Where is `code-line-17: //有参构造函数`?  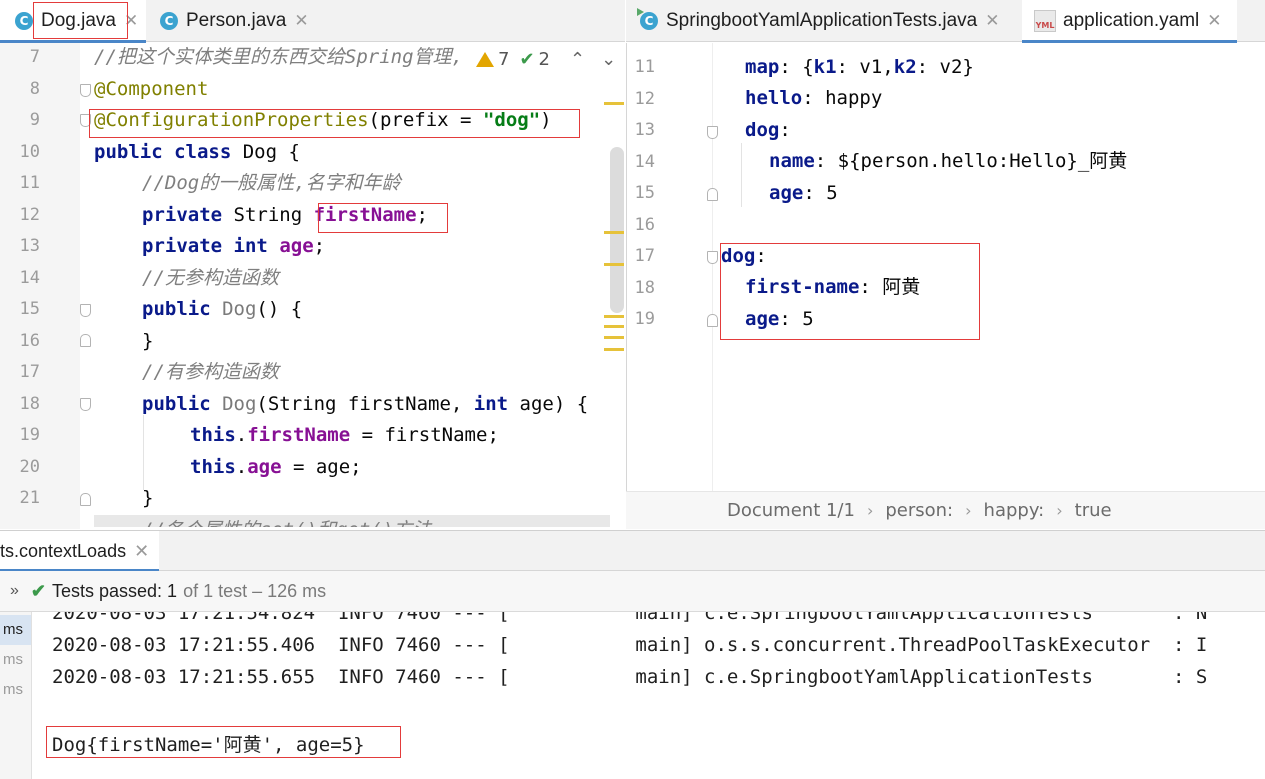 code-line-17: //有参构造函数 is located at coordinates (210, 372).